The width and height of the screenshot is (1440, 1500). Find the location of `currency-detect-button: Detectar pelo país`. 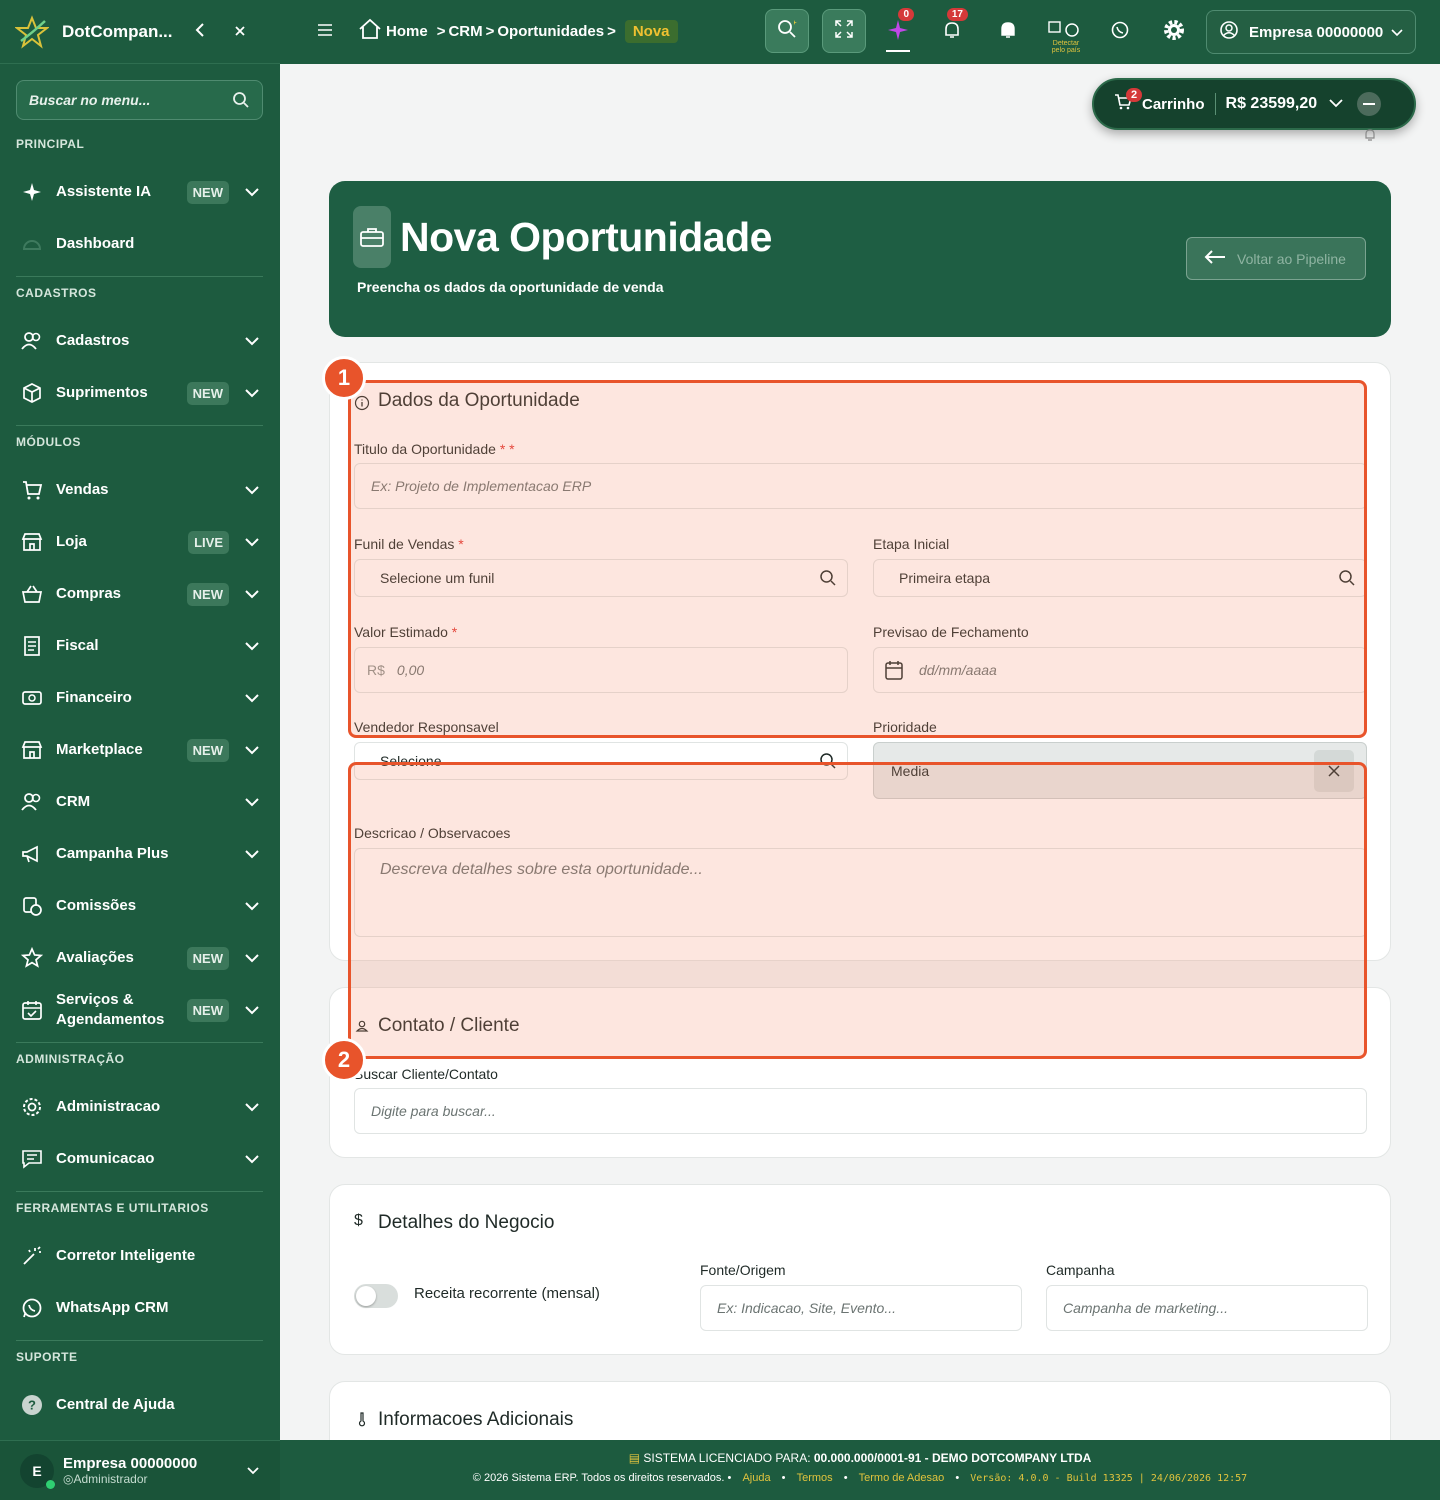

currency-detect-button: Detectar pelo país is located at coordinates (1064, 34).